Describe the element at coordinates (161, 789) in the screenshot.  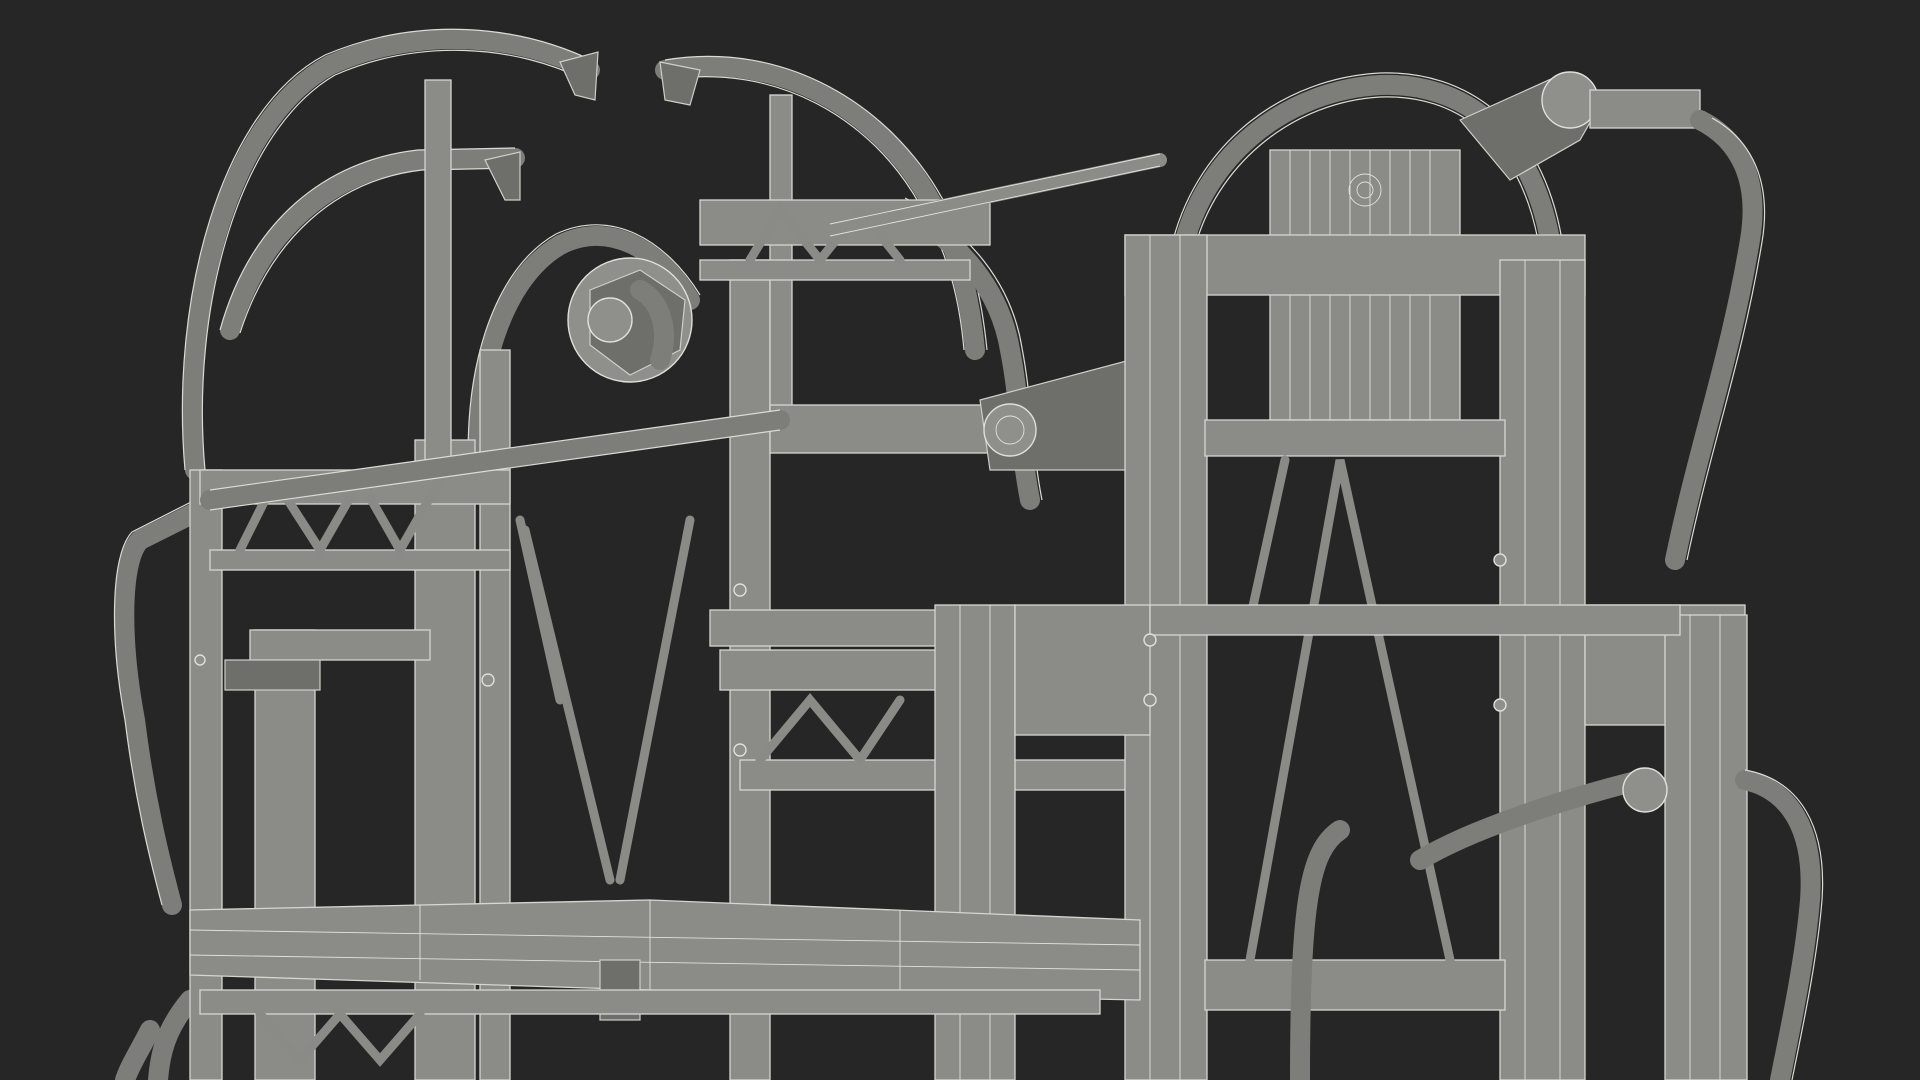
I see `left-side-tube` at that location.